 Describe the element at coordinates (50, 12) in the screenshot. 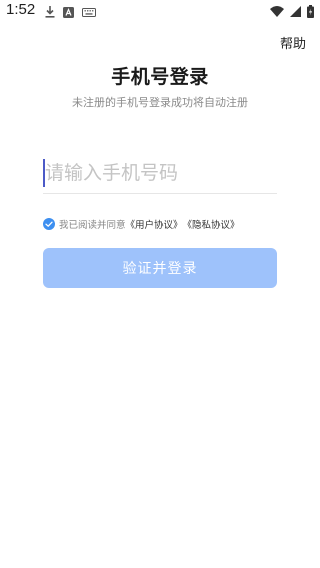

I see `download-icon` at that location.